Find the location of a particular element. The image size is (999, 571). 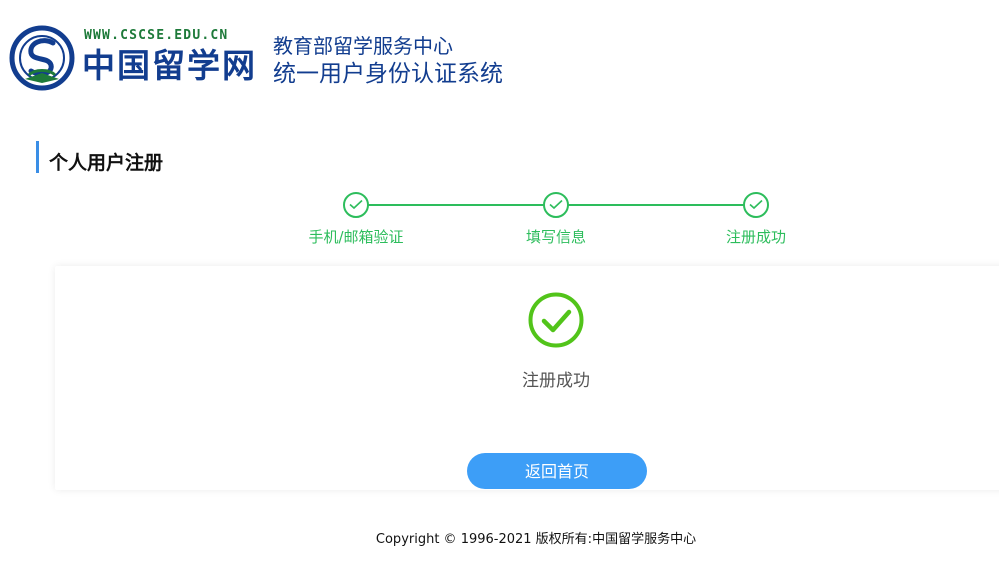

step-phone-email-verify: 手机/邮箱验证 is located at coordinates (356, 219).